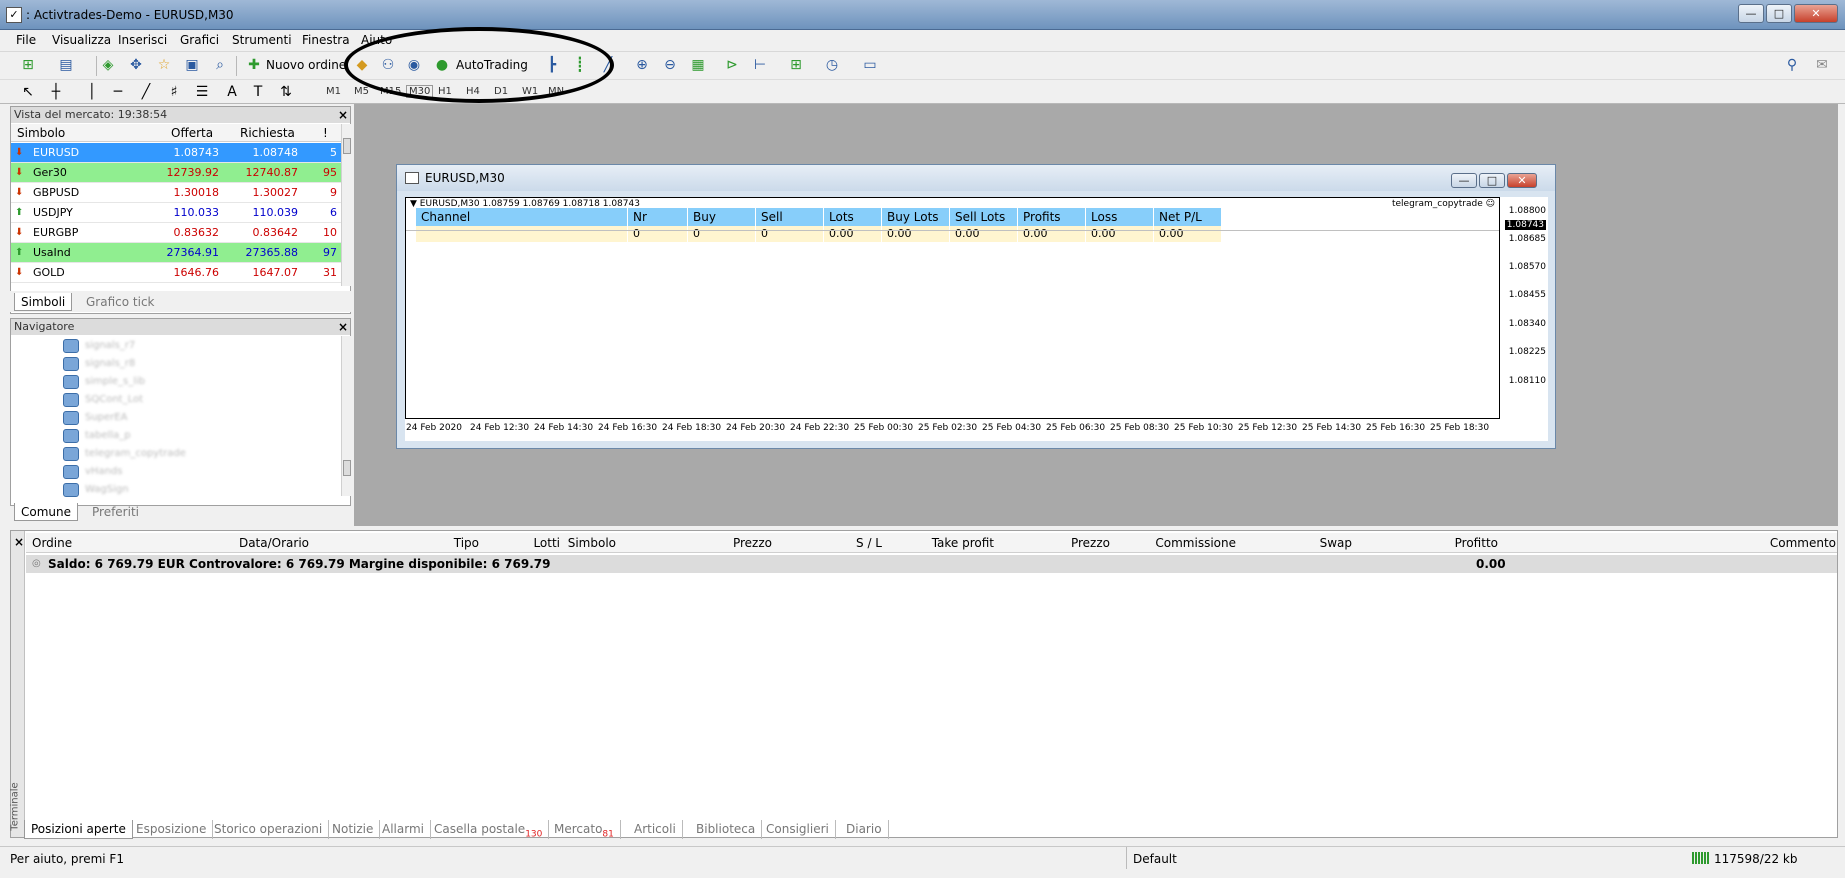 The width and height of the screenshot is (1845, 878). Describe the element at coordinates (796, 65) in the screenshot. I see `indicators-icon: ⊞` at that location.